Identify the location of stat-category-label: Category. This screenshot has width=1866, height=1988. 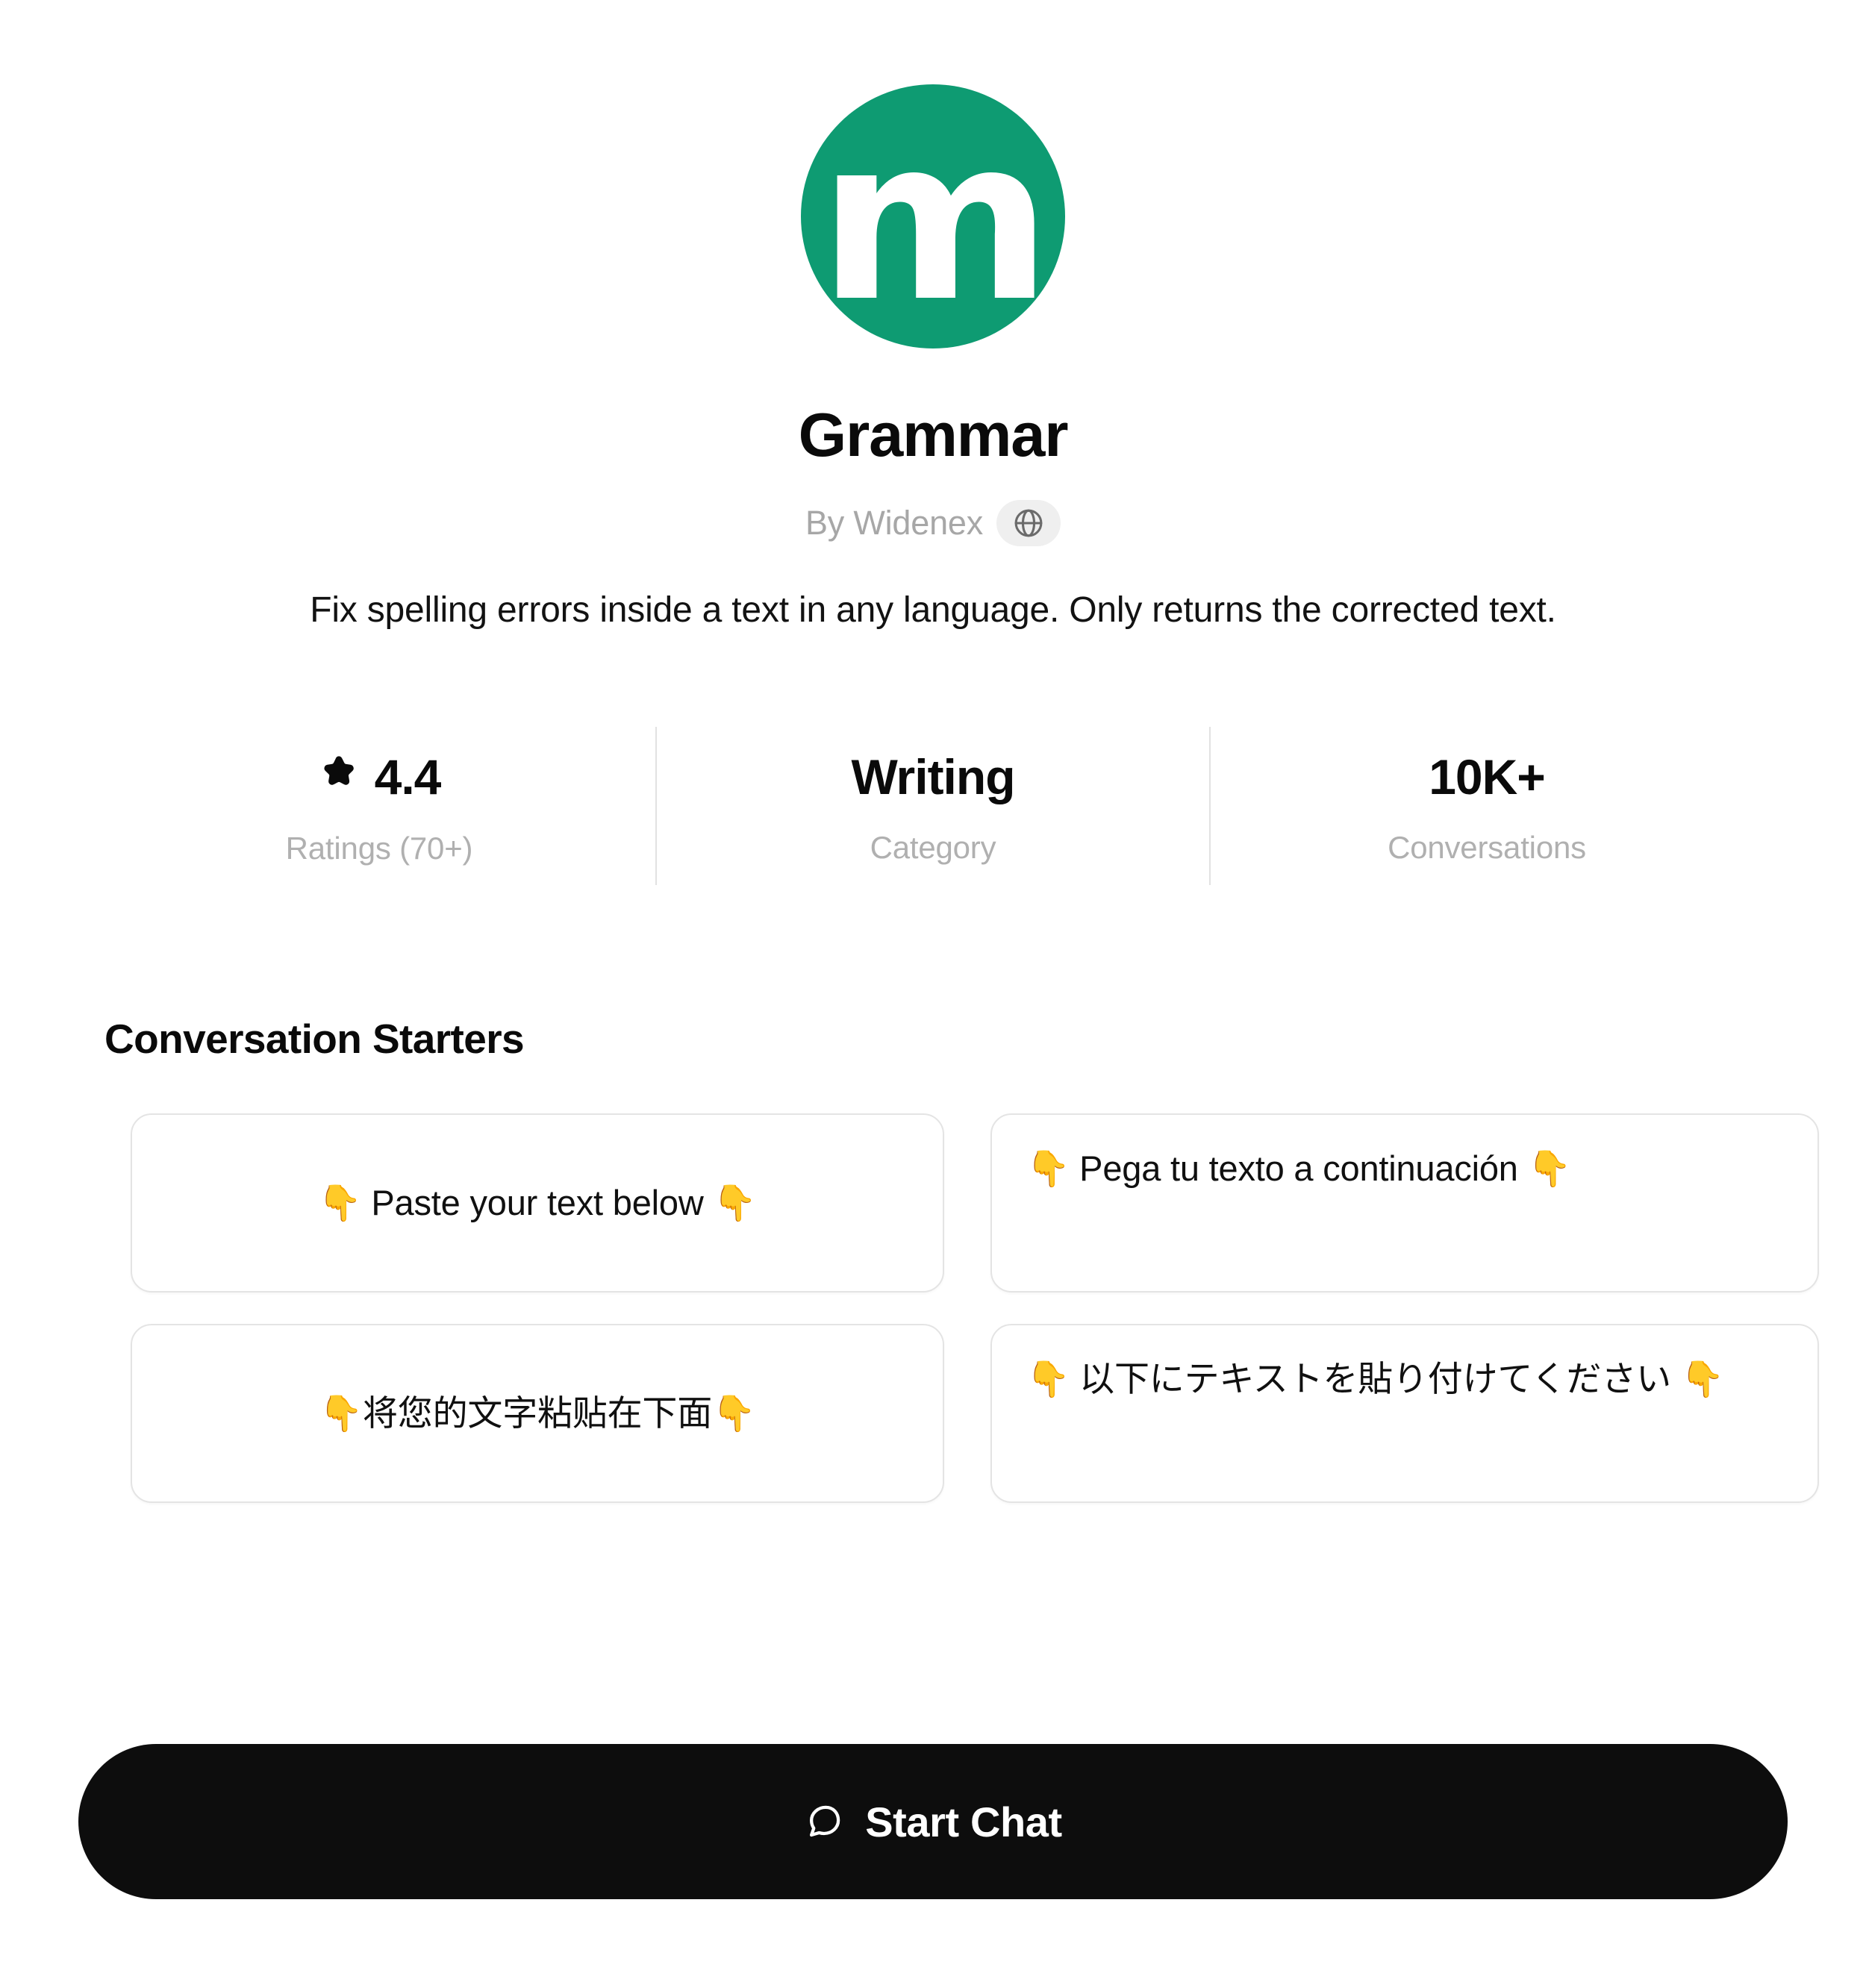
(933, 848).